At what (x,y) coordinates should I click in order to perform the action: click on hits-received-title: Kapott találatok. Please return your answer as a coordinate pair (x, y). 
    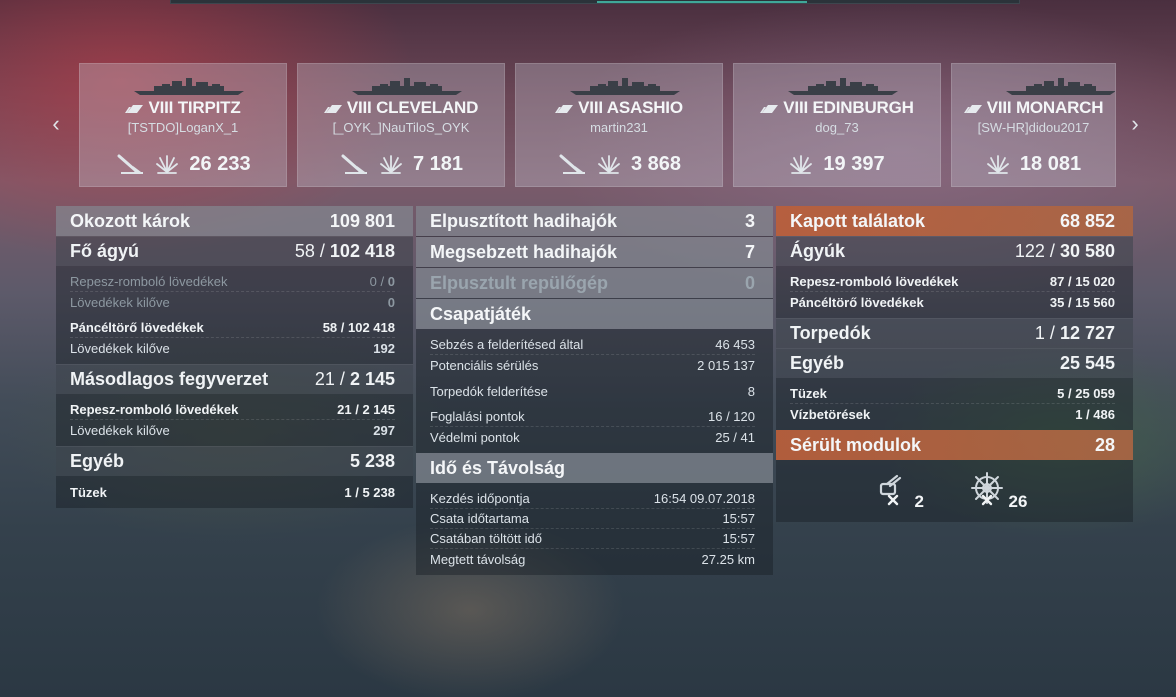
    Looking at the image, I should click on (858, 220).